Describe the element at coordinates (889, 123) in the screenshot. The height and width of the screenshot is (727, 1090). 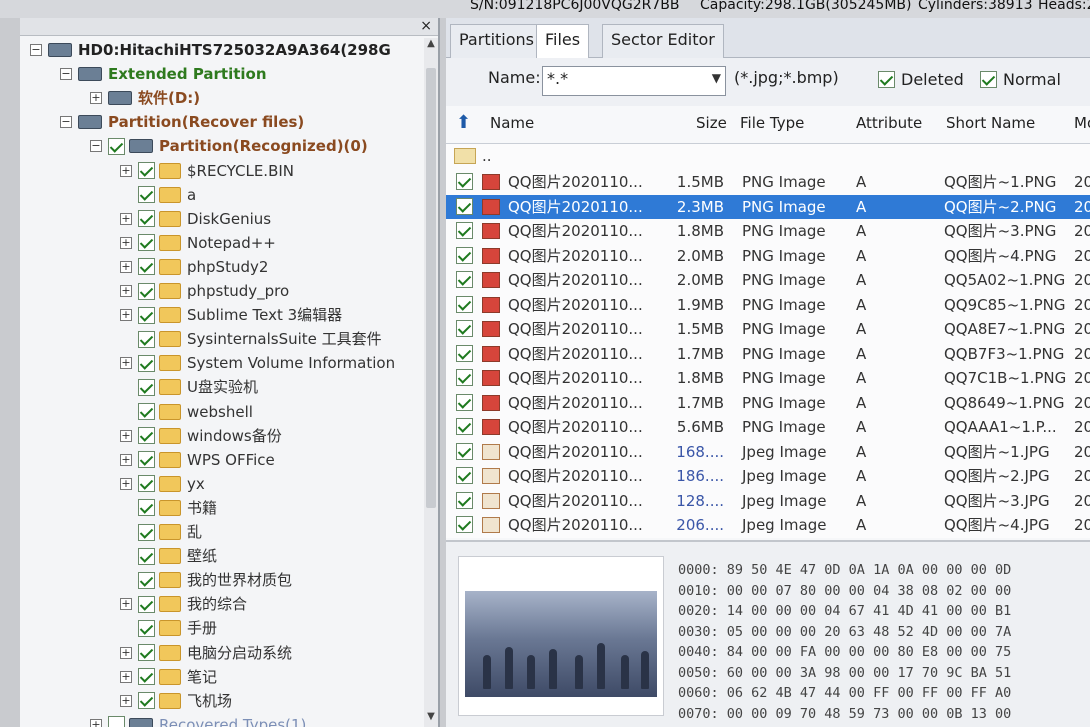
I see `col-attribute: Attribute` at that location.